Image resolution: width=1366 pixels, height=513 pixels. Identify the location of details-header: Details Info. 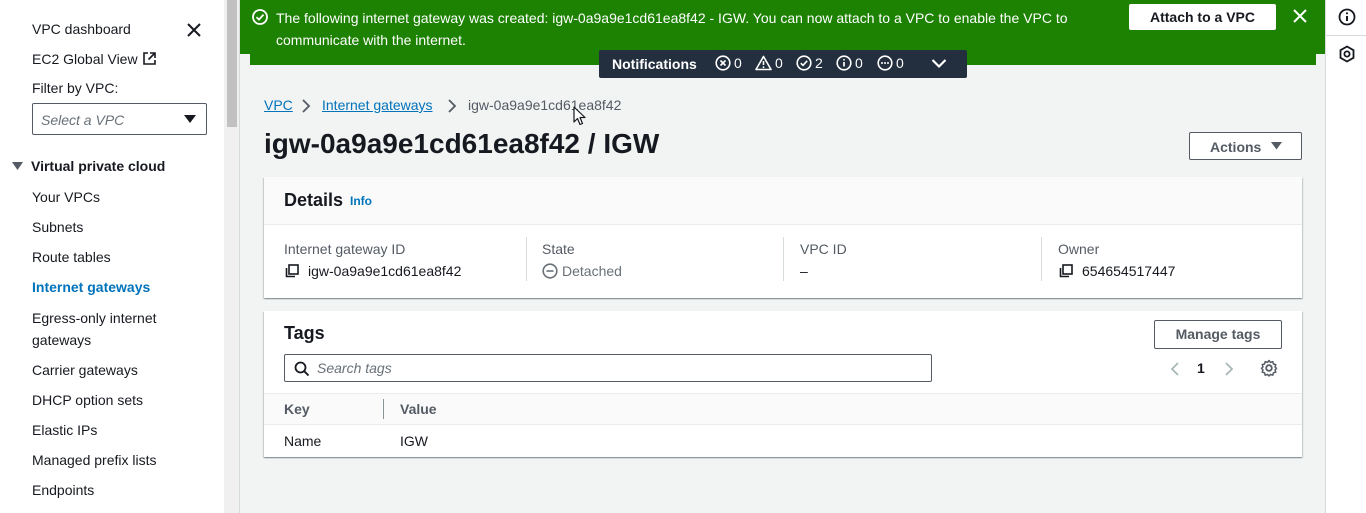
(783, 201).